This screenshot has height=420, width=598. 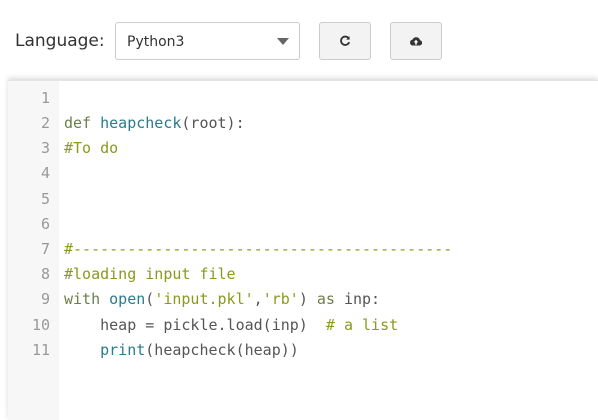 What do you see at coordinates (325, 299) in the screenshot?
I see `keyword-token: as` at bounding box center [325, 299].